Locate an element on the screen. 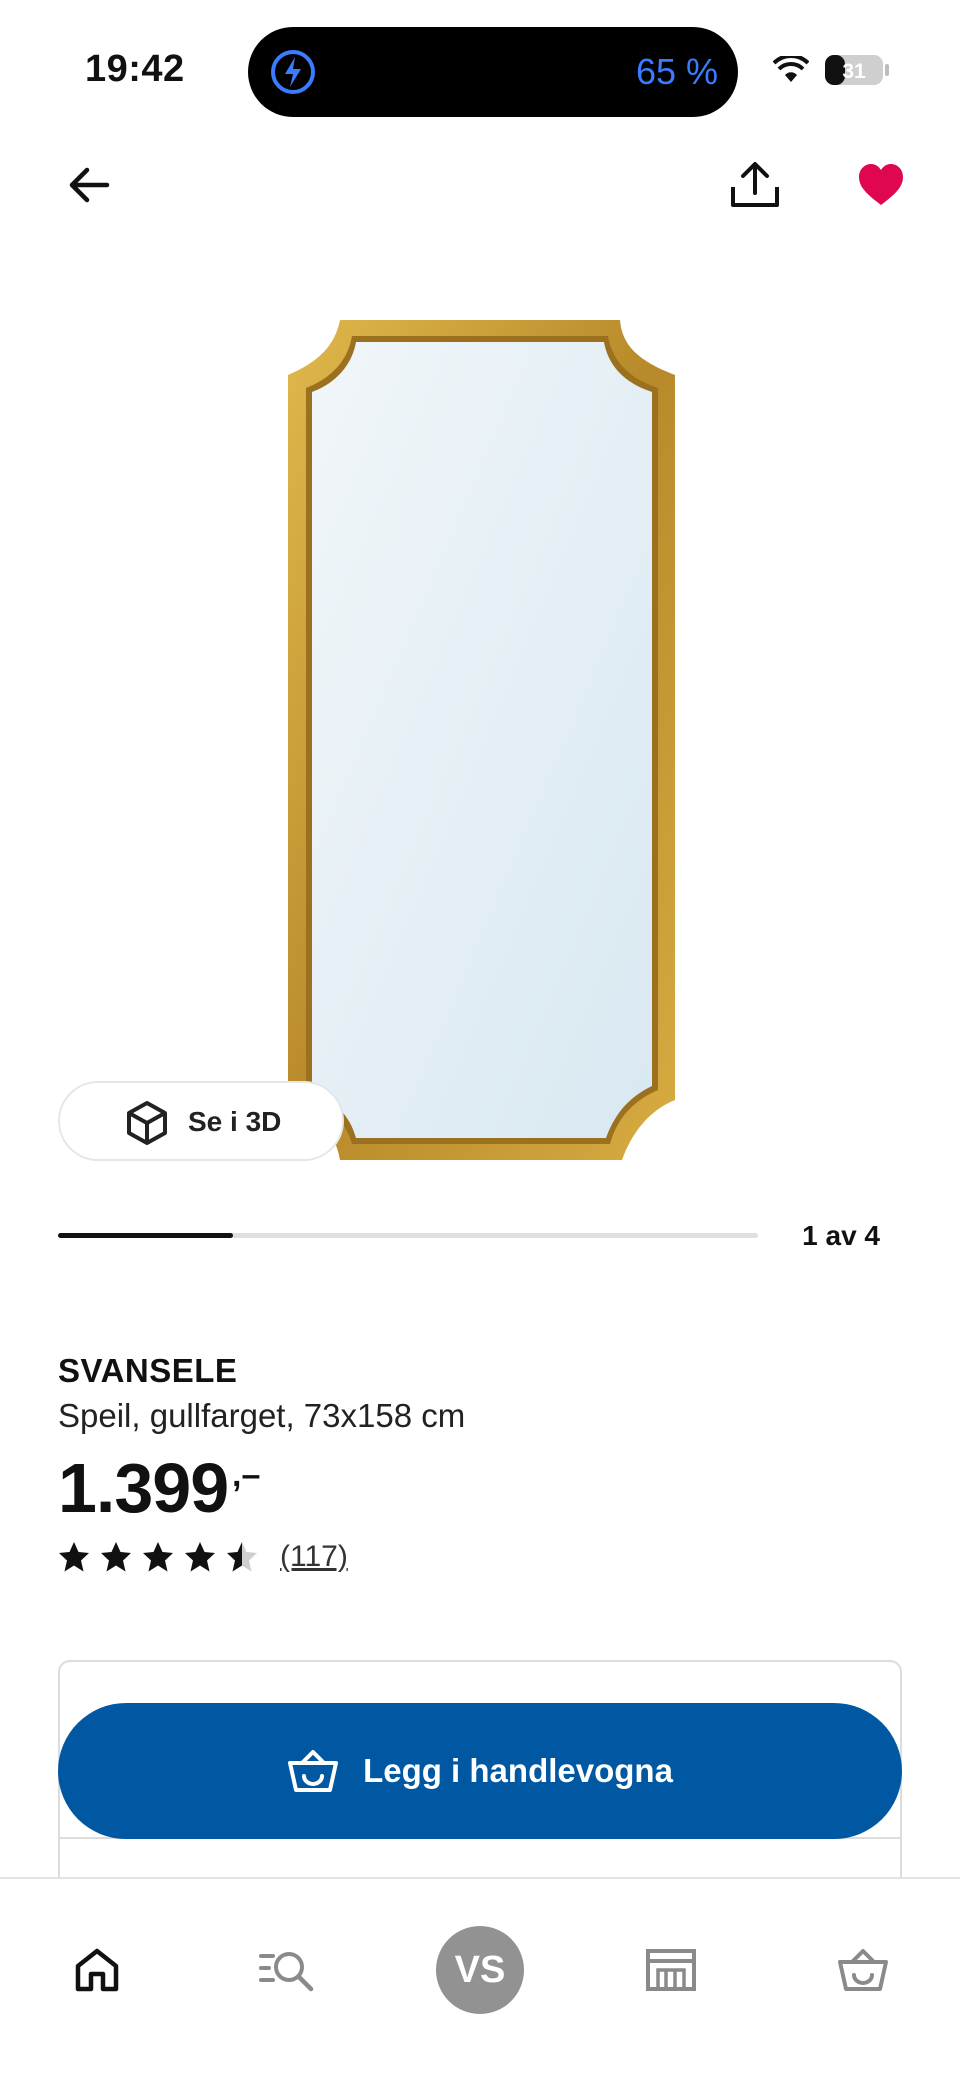  dynamic-island: 65 % is located at coordinates (493, 72).